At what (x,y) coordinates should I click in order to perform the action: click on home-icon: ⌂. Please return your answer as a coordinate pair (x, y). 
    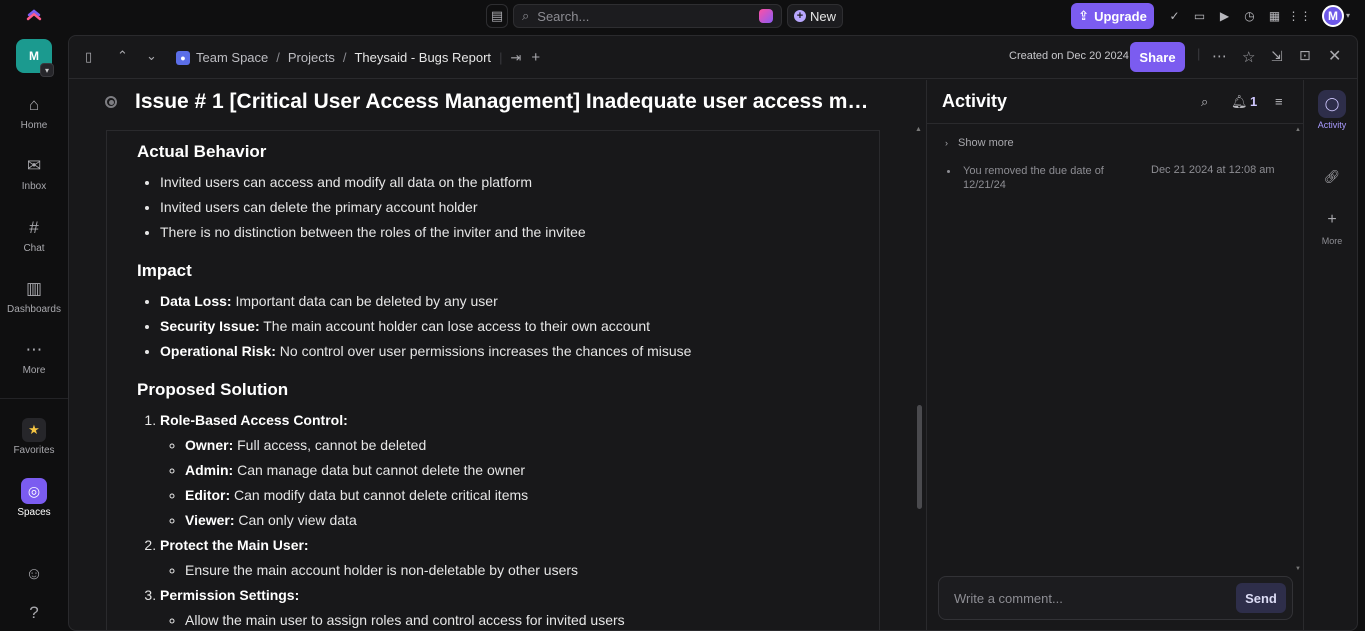
    Looking at the image, I should click on (34, 104).